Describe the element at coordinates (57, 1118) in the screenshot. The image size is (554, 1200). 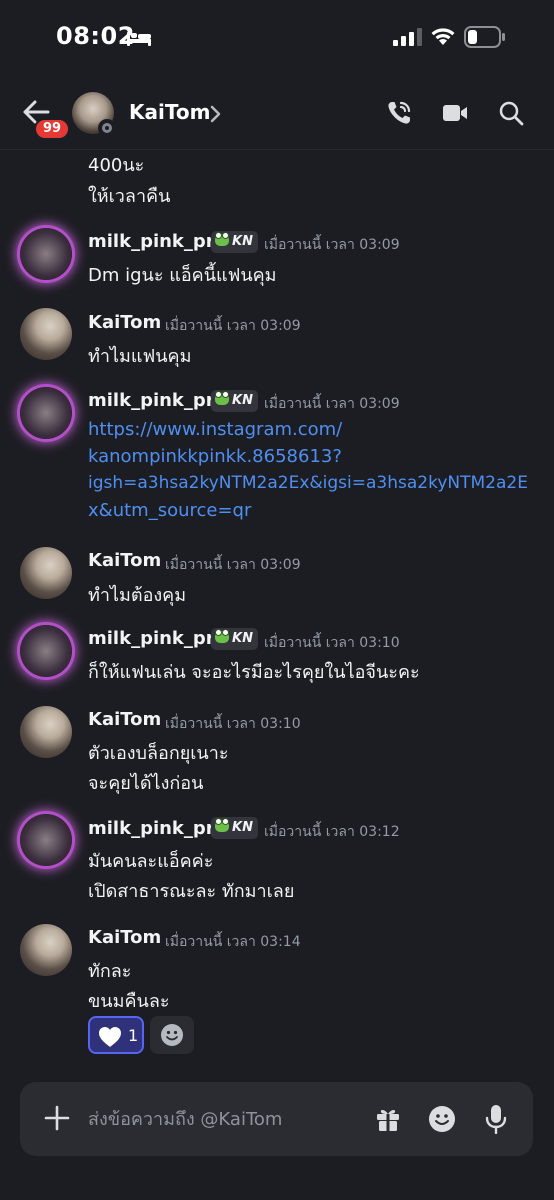
I see `plus-icon` at that location.